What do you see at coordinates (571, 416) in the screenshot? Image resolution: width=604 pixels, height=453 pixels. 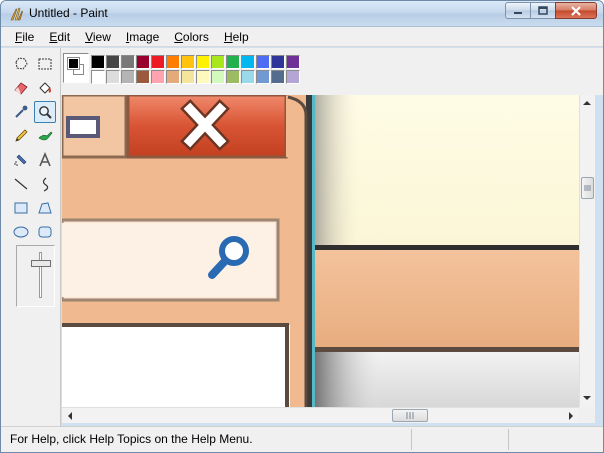 I see `scroll-right-arrow-icon` at bounding box center [571, 416].